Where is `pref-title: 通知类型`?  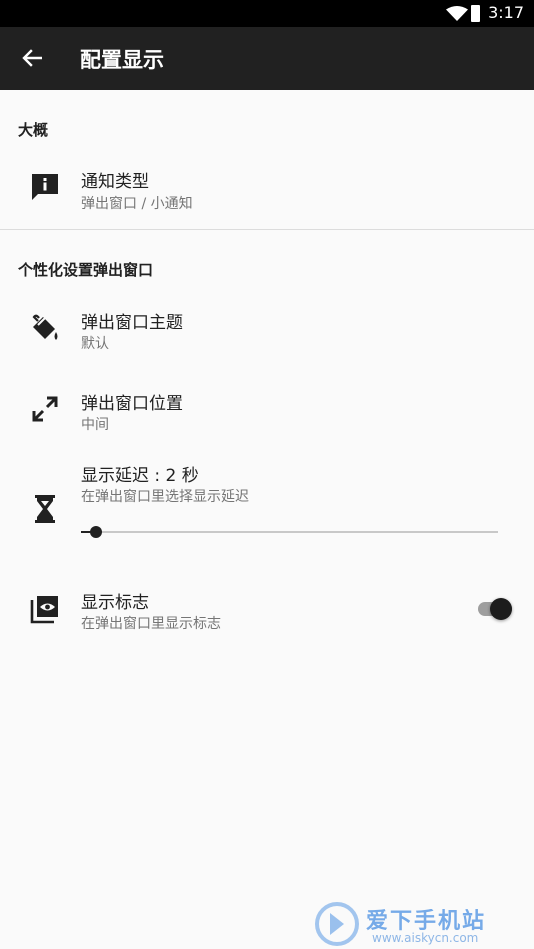
pref-title: 通知类型 is located at coordinates (115, 182).